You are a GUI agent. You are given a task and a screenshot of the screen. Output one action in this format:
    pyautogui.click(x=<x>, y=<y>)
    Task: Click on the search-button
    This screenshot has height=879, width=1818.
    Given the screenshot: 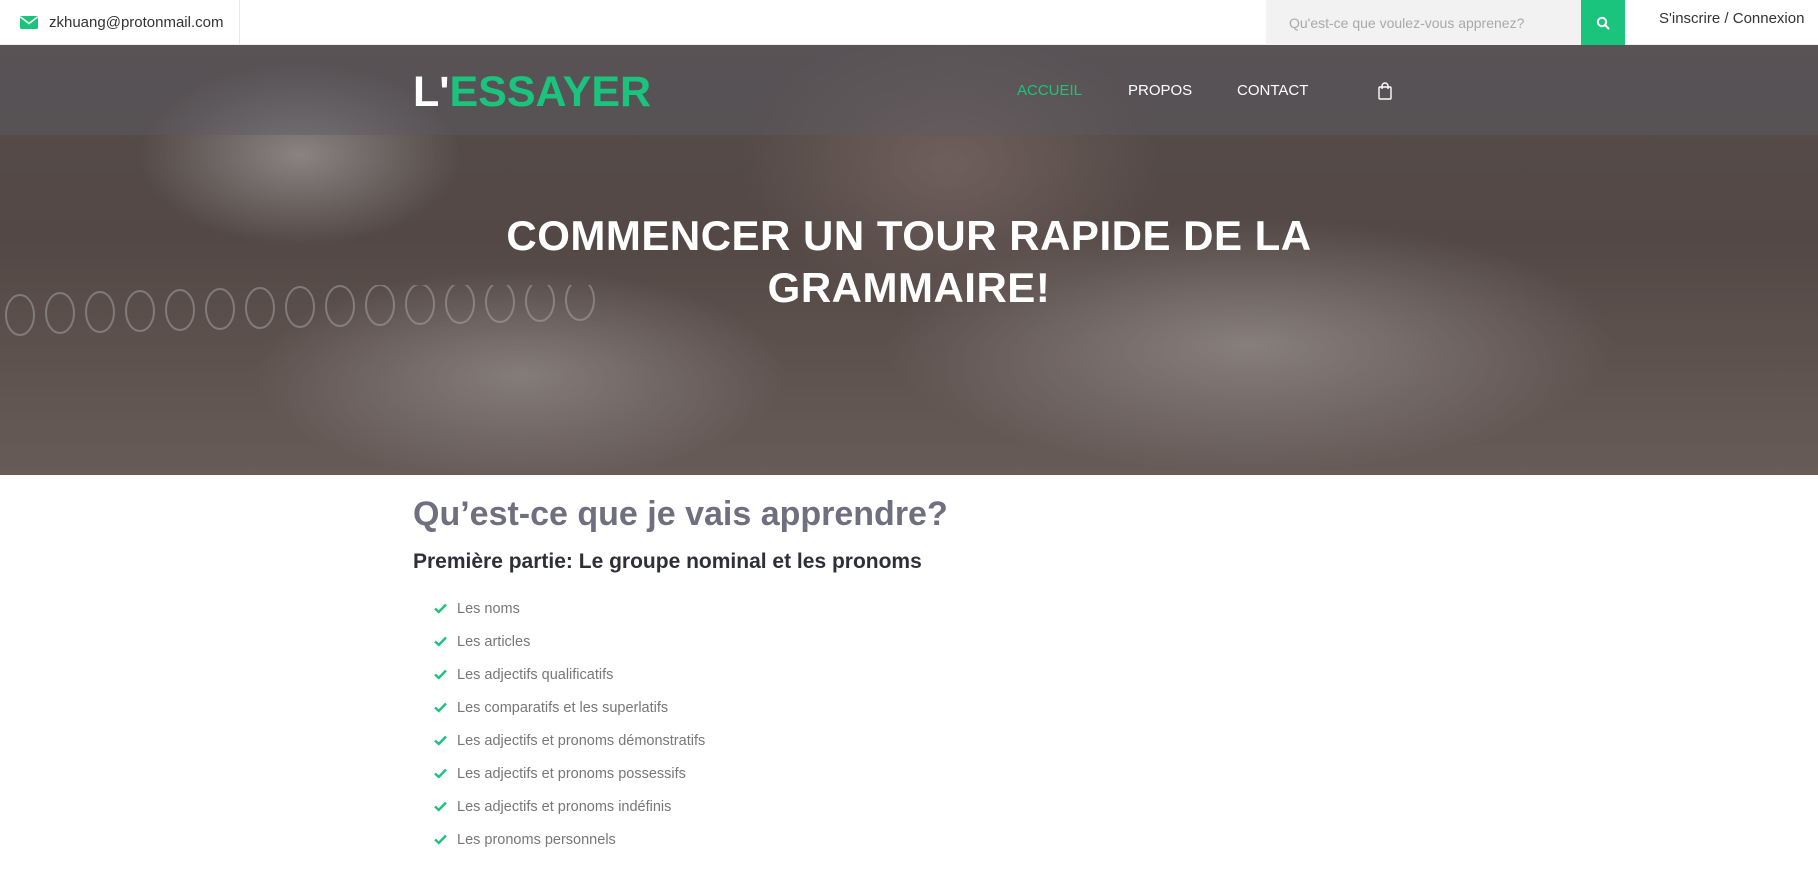 What is the action you would take?
    pyautogui.click(x=1603, y=22)
    